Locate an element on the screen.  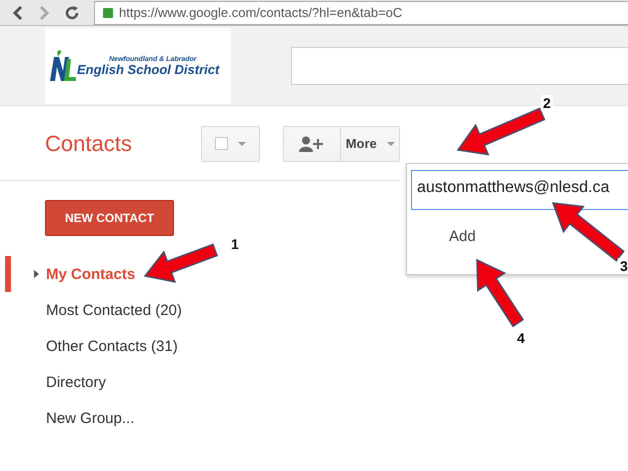
nav-item: Most Contacted (20) is located at coordinates (114, 310).